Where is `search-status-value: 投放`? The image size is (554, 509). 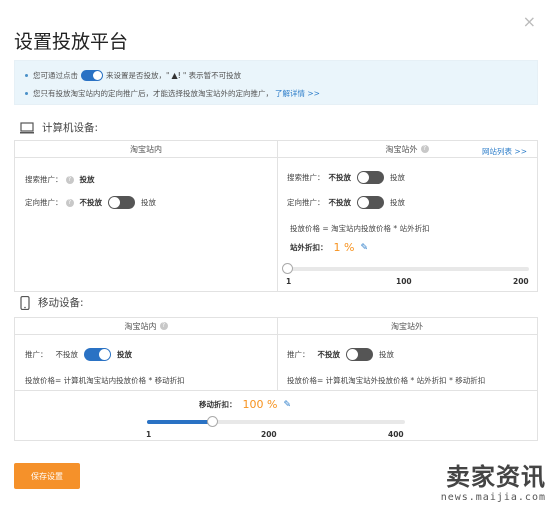 search-status-value: 投放 is located at coordinates (87, 179).